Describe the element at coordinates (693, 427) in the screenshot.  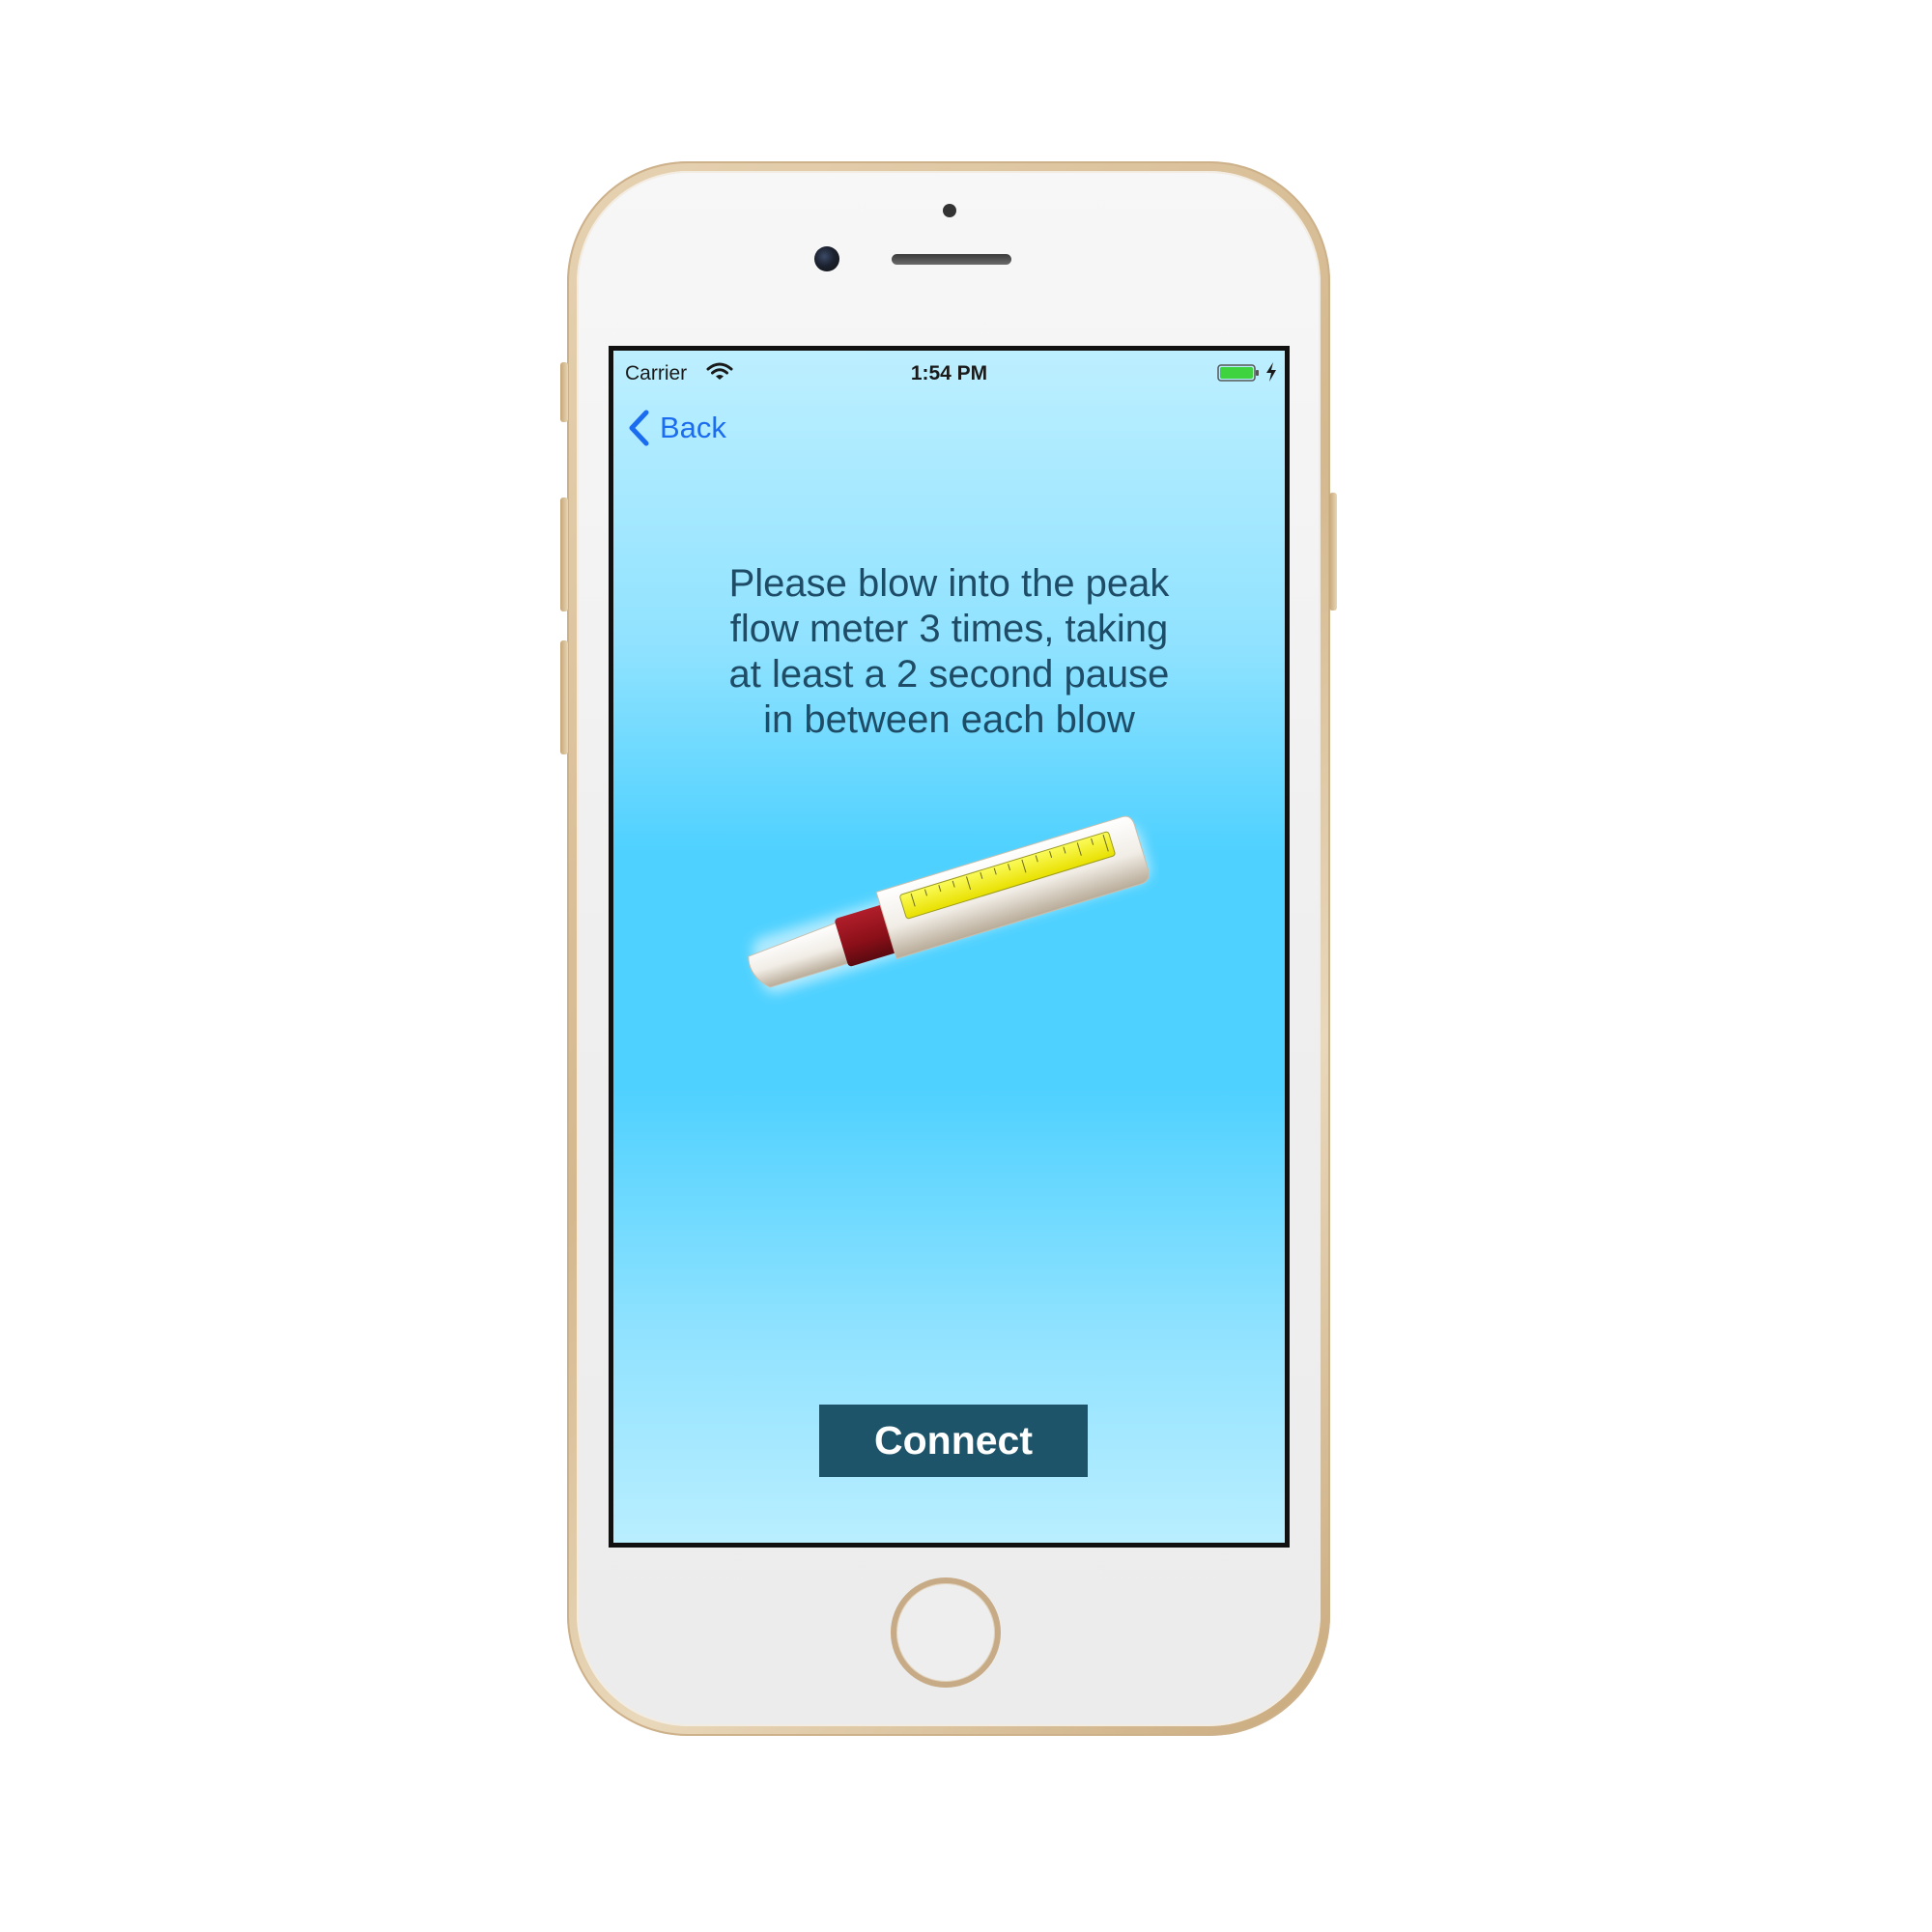
I see `back-label: Back` at that location.